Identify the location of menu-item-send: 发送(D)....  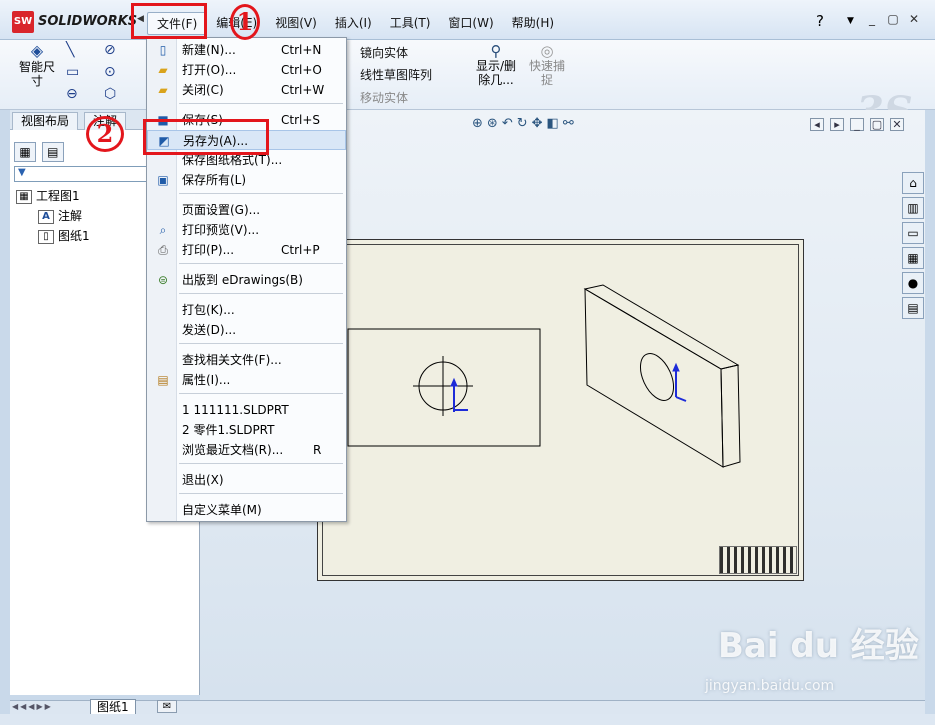
(246, 330).